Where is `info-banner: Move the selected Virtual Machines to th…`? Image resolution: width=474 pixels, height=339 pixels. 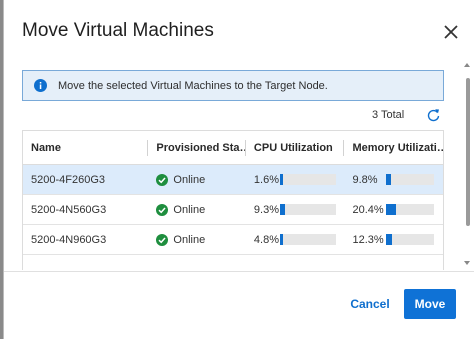
info-banner: Move the selected Virtual Machines to th… is located at coordinates (233, 85).